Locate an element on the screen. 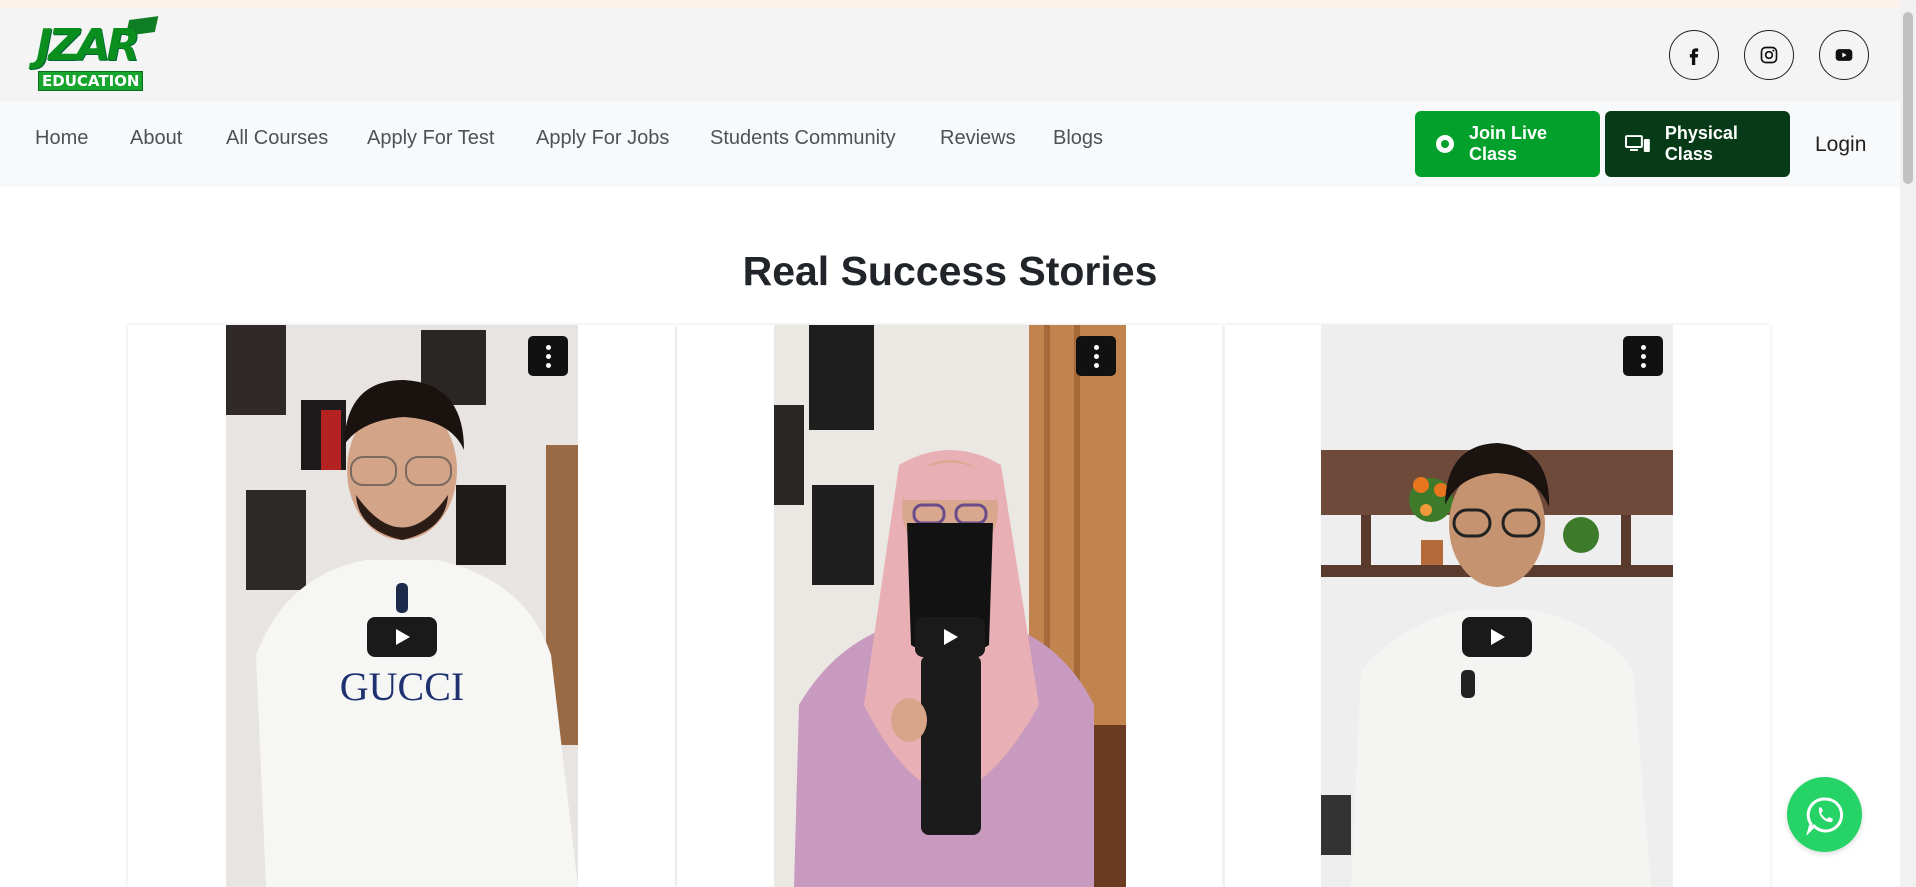 This screenshot has width=1916, height=887. youtube-link is located at coordinates (1844, 55).